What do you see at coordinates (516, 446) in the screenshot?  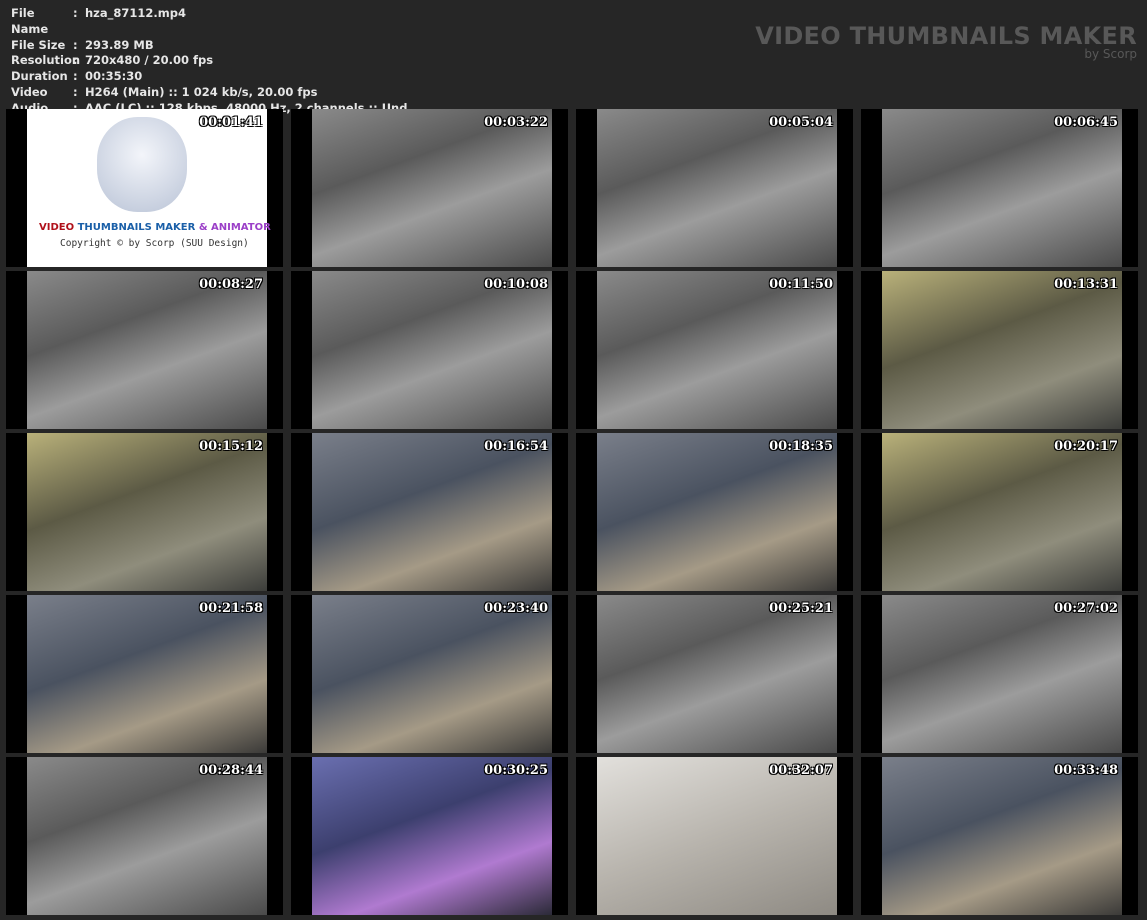 I see `timestamp: 00:16:54` at bounding box center [516, 446].